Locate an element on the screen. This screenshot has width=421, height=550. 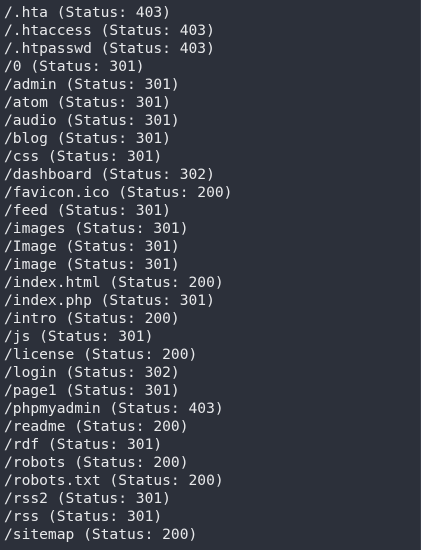
terminal-output-line: /images (Status: 301) is located at coordinates (96, 228).